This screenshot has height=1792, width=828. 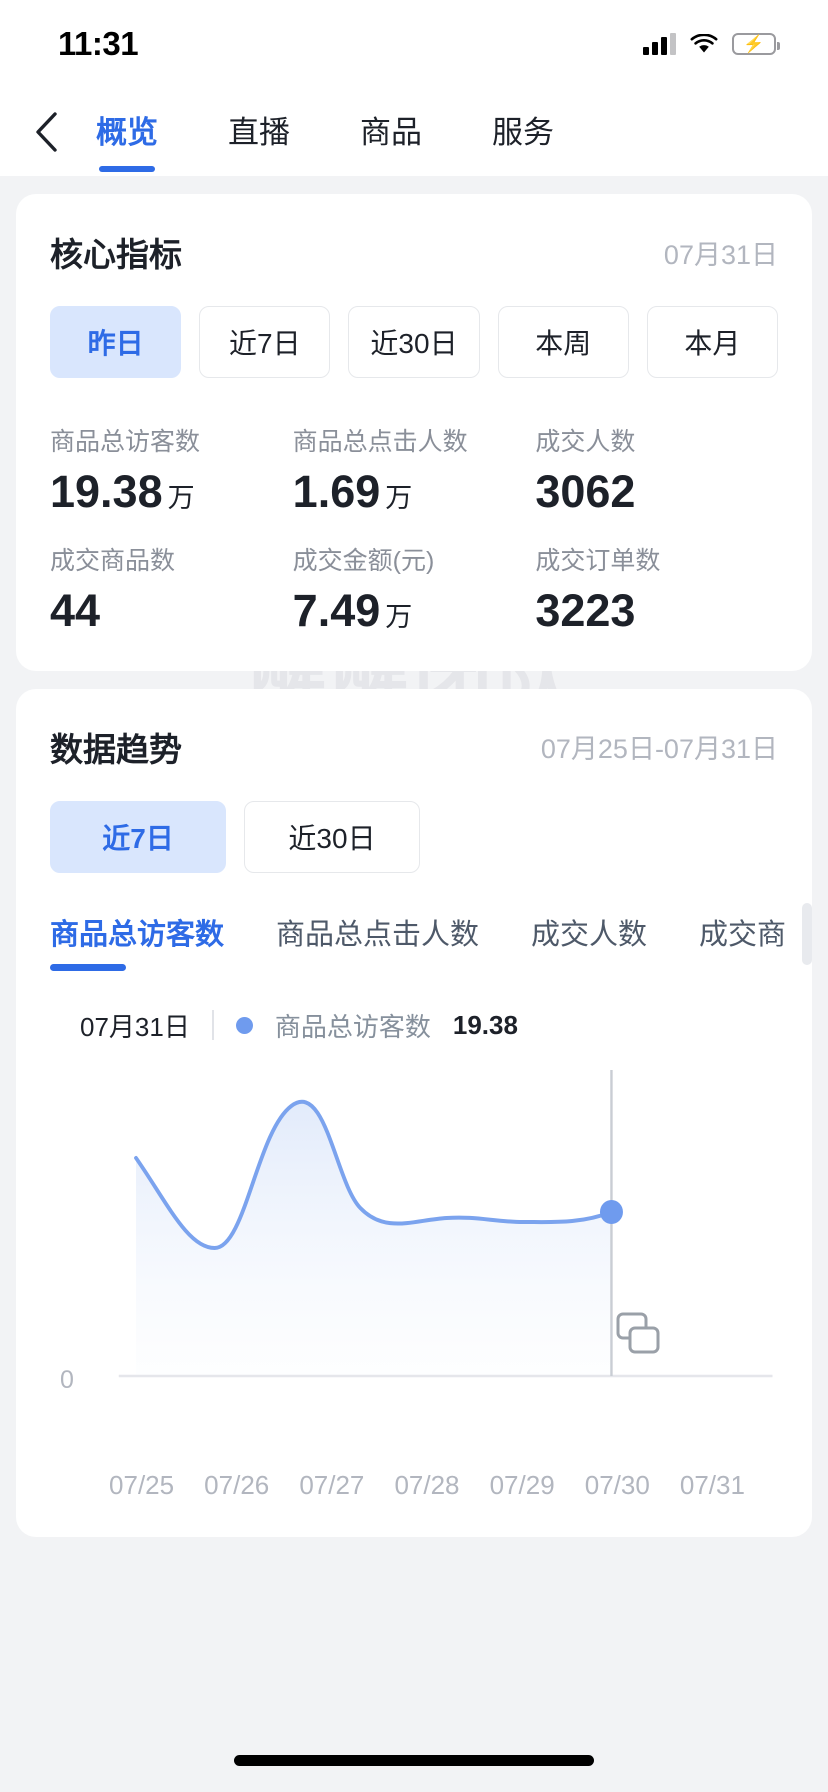 I want to click on status-time: 11:31, so click(x=98, y=43).